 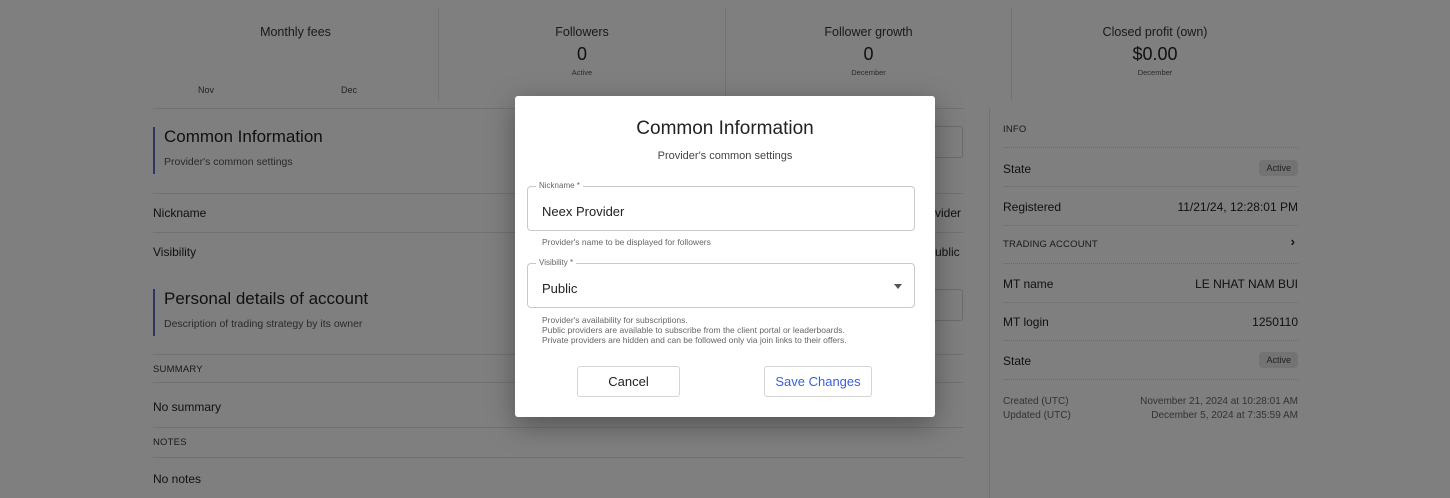 I want to click on dialog-title: Common Information, so click(x=725, y=128).